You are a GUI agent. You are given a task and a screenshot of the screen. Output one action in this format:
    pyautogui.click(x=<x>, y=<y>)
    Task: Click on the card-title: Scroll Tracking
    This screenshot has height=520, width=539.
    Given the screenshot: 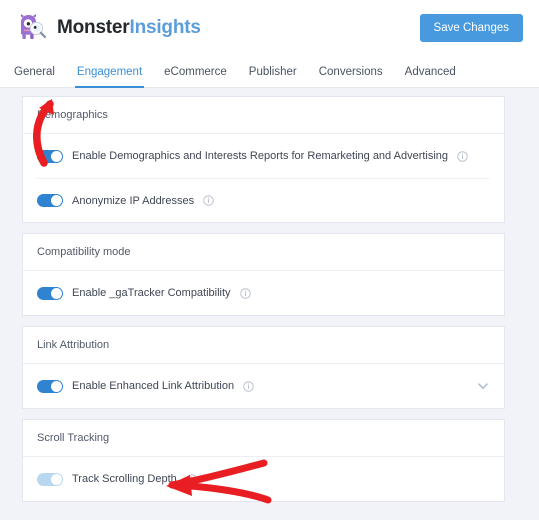 What is the action you would take?
    pyautogui.click(x=263, y=438)
    